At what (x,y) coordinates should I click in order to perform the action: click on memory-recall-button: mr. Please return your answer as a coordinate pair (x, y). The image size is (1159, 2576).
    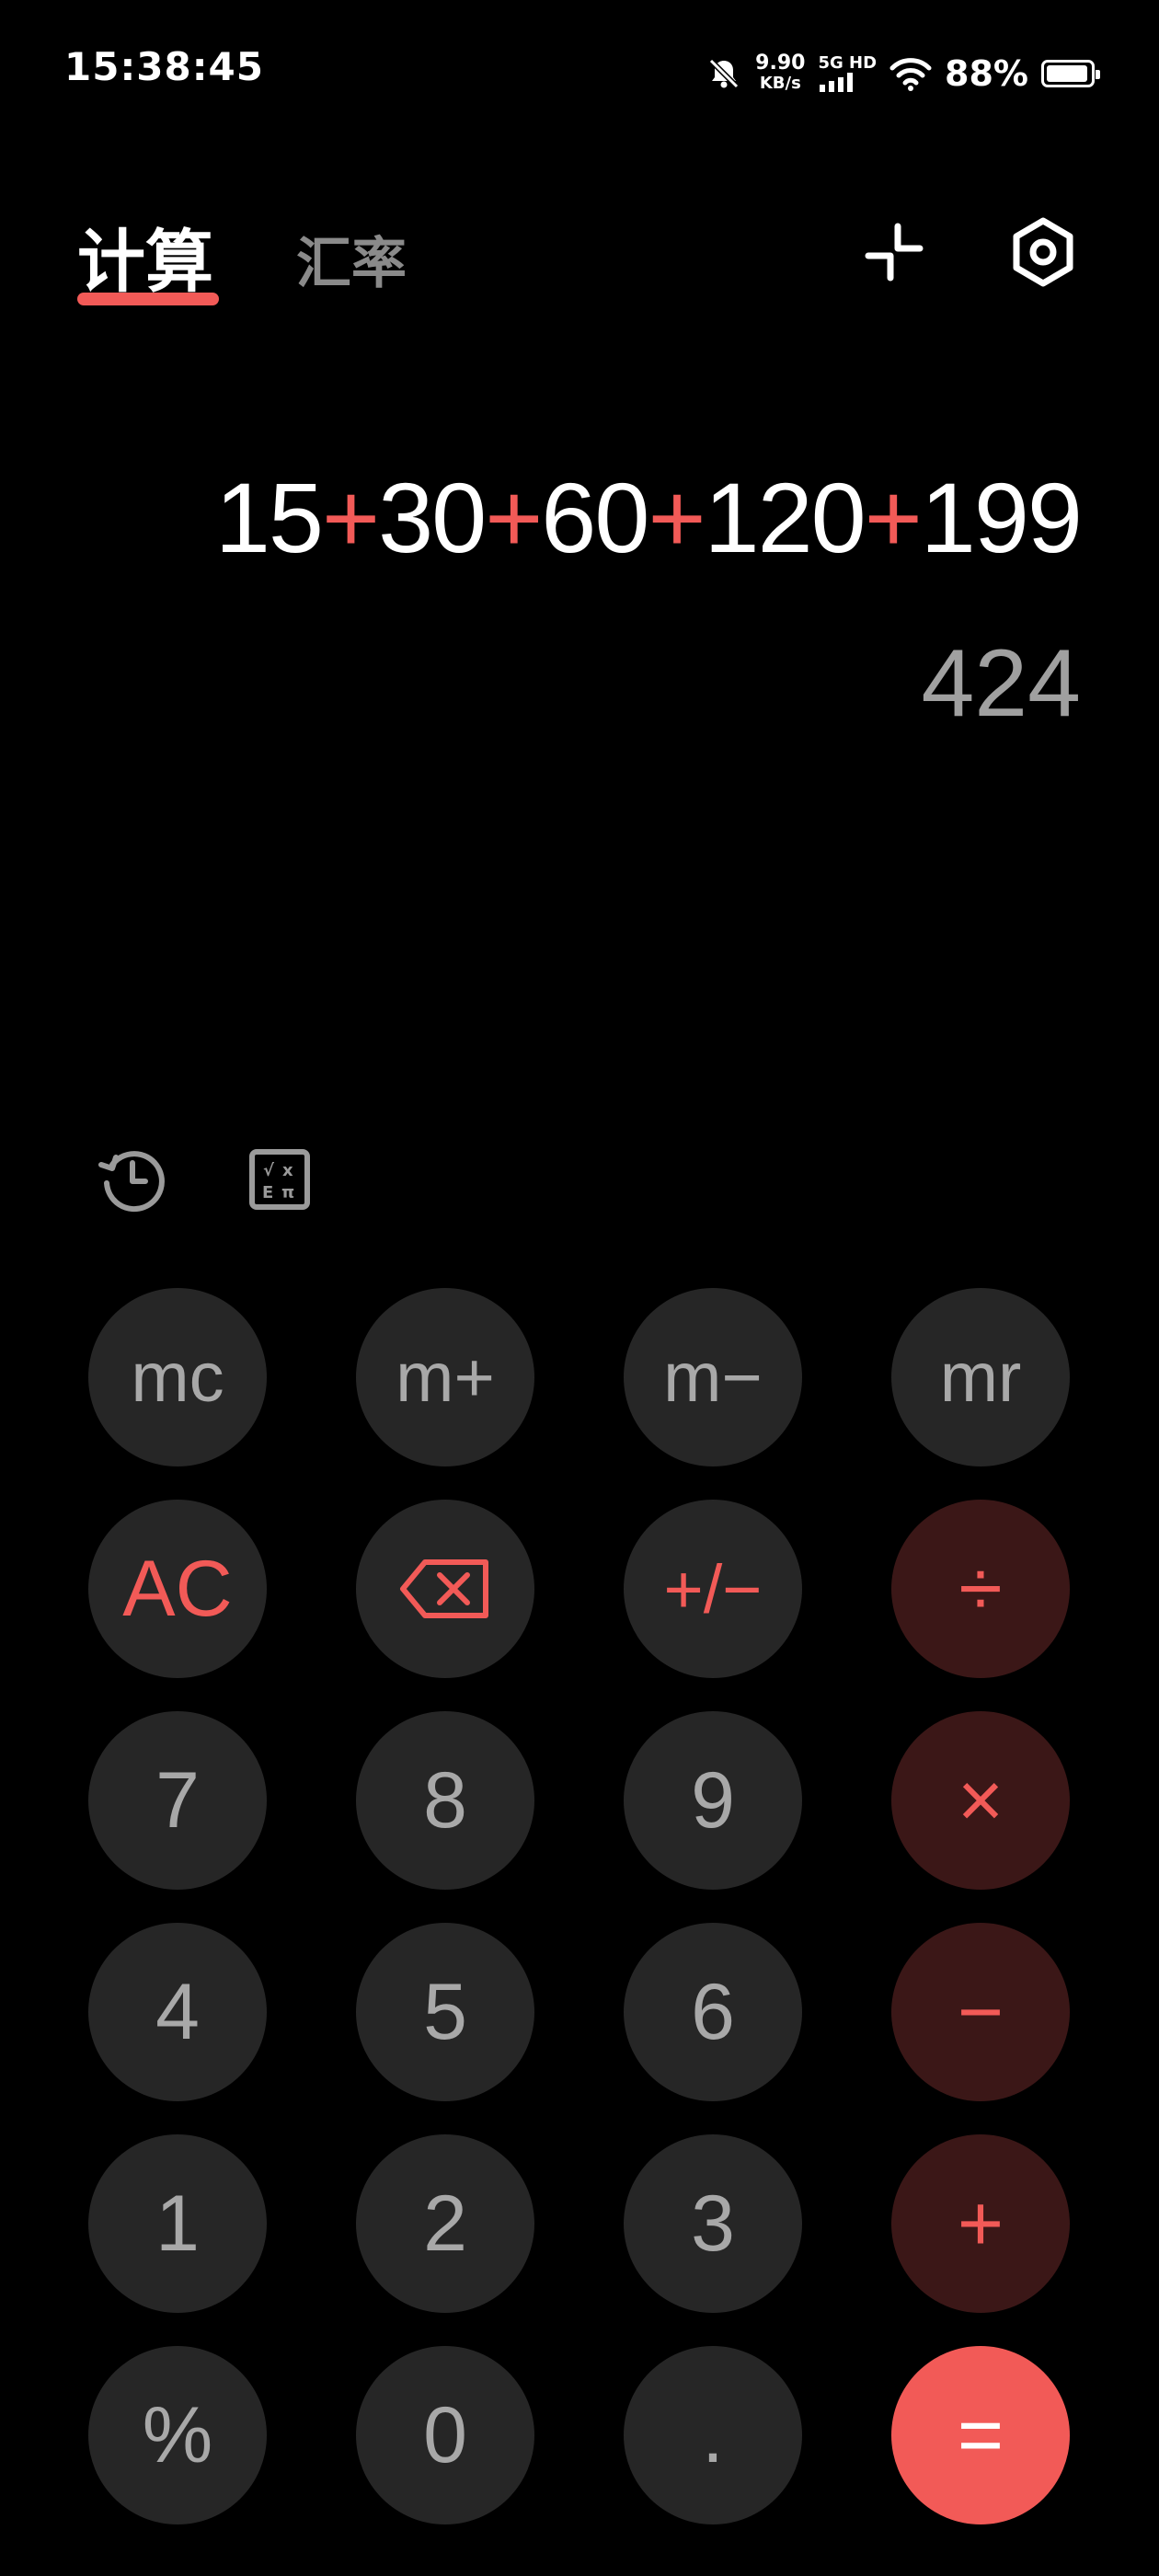
    Looking at the image, I should click on (980, 1377).